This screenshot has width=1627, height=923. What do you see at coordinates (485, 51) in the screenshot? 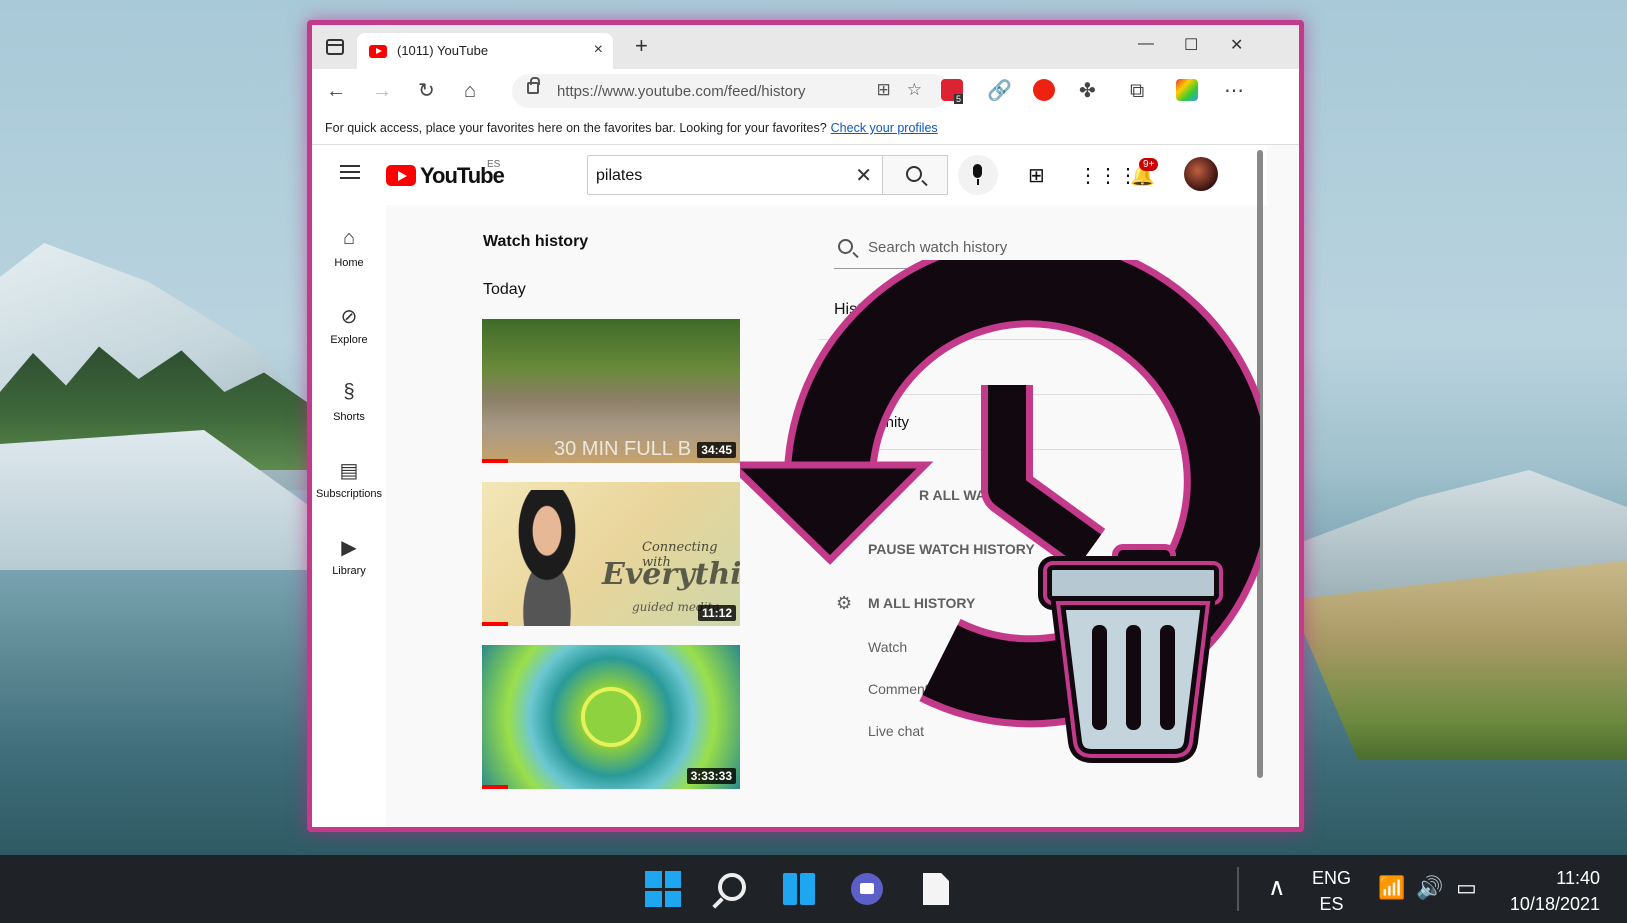
I see `tab-youtube: (1011) YouTube ×` at bounding box center [485, 51].